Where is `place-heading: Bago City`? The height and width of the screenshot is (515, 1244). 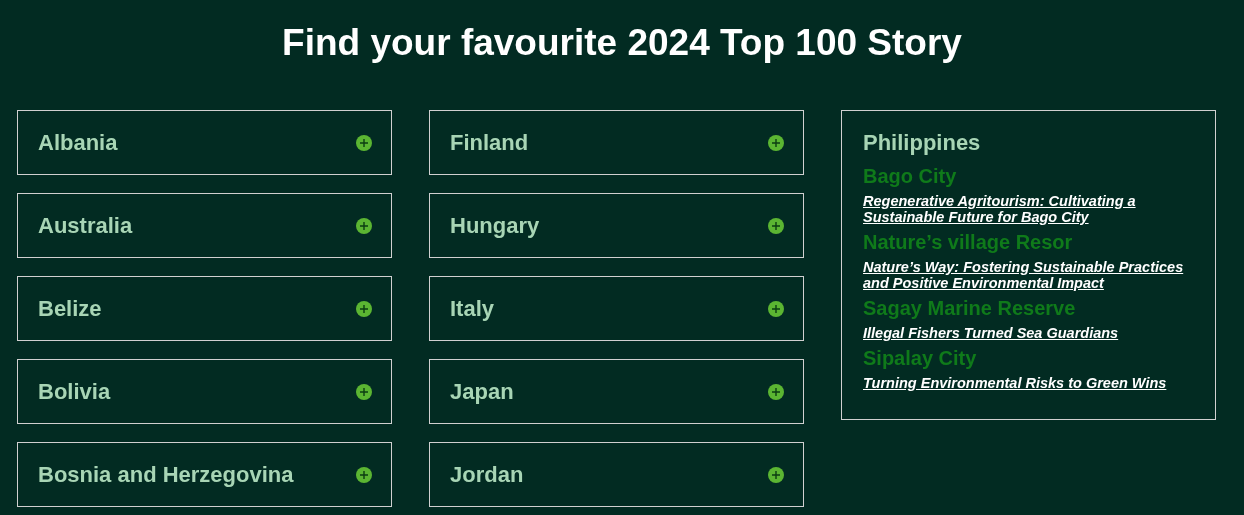
place-heading: Bago City is located at coordinates (910, 176).